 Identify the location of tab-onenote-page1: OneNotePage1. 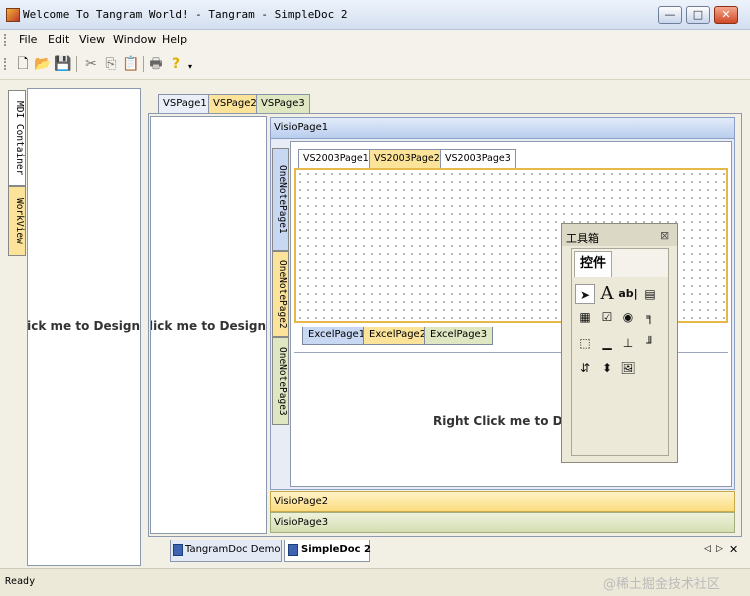
(280, 199).